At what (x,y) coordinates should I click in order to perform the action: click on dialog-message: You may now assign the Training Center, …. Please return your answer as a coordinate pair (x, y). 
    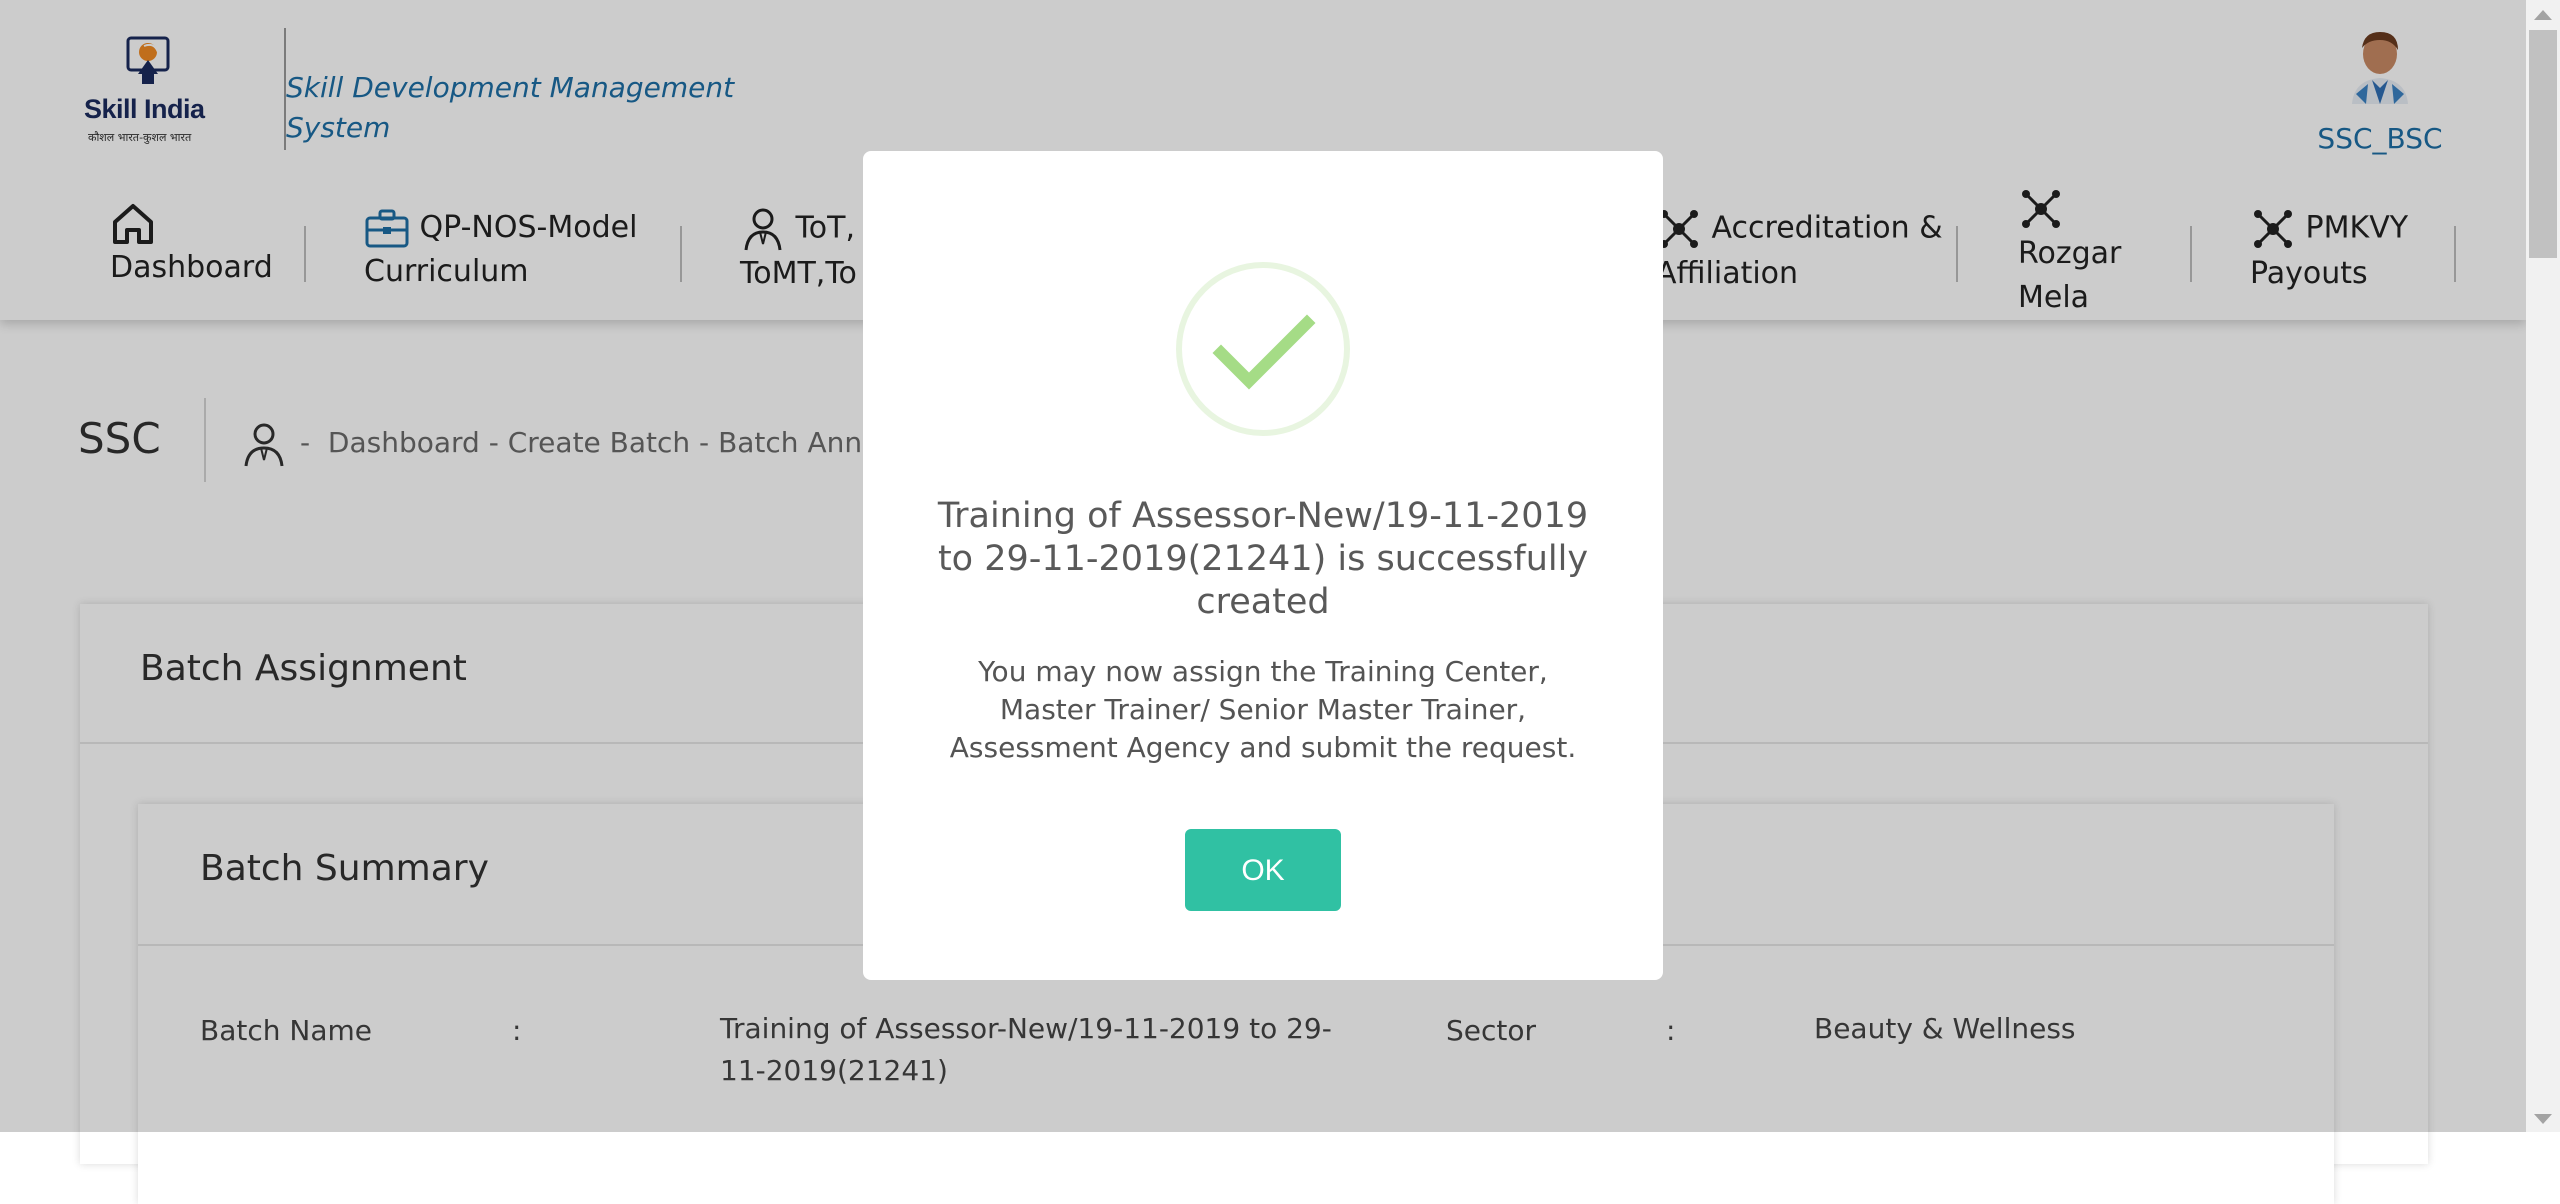
    Looking at the image, I should click on (1263, 709).